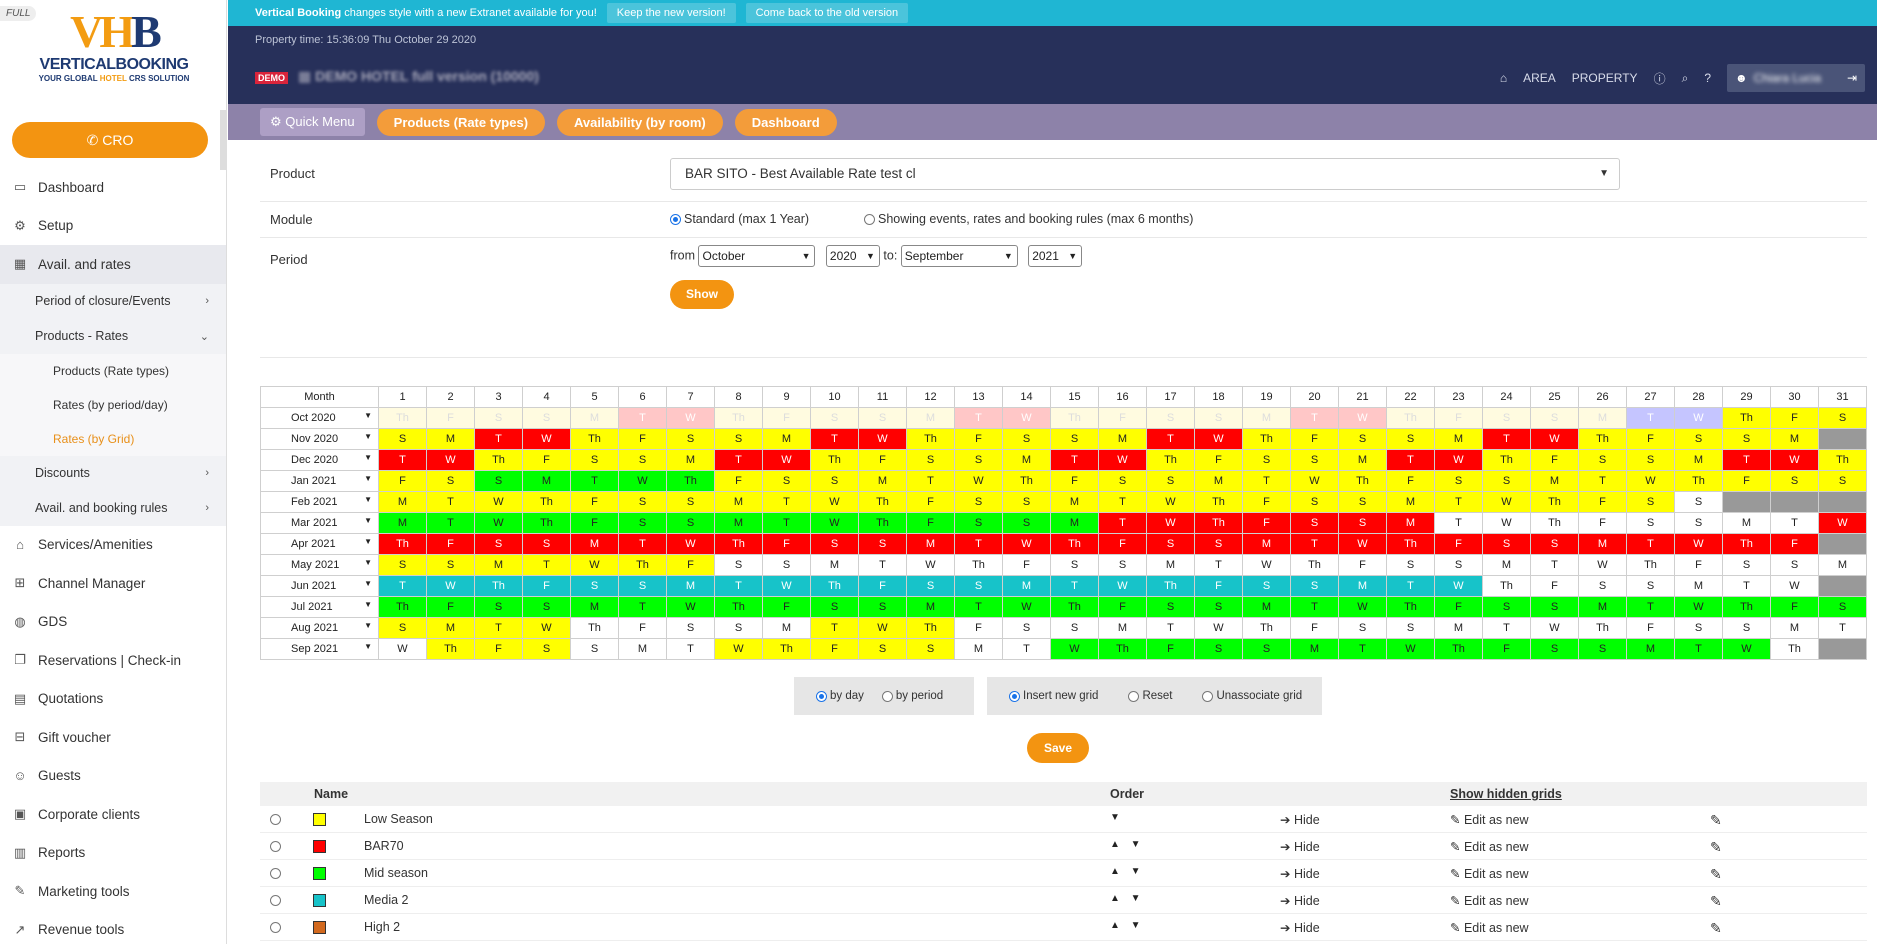 The width and height of the screenshot is (1877, 944). I want to click on caret-down-icon: ▼, so click(368, 520).